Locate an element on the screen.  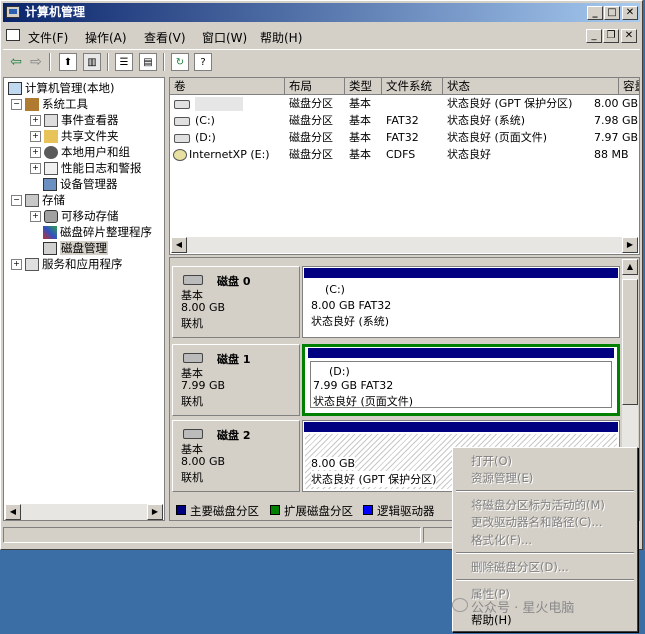
disk-icon is located at coordinates (193, 280).